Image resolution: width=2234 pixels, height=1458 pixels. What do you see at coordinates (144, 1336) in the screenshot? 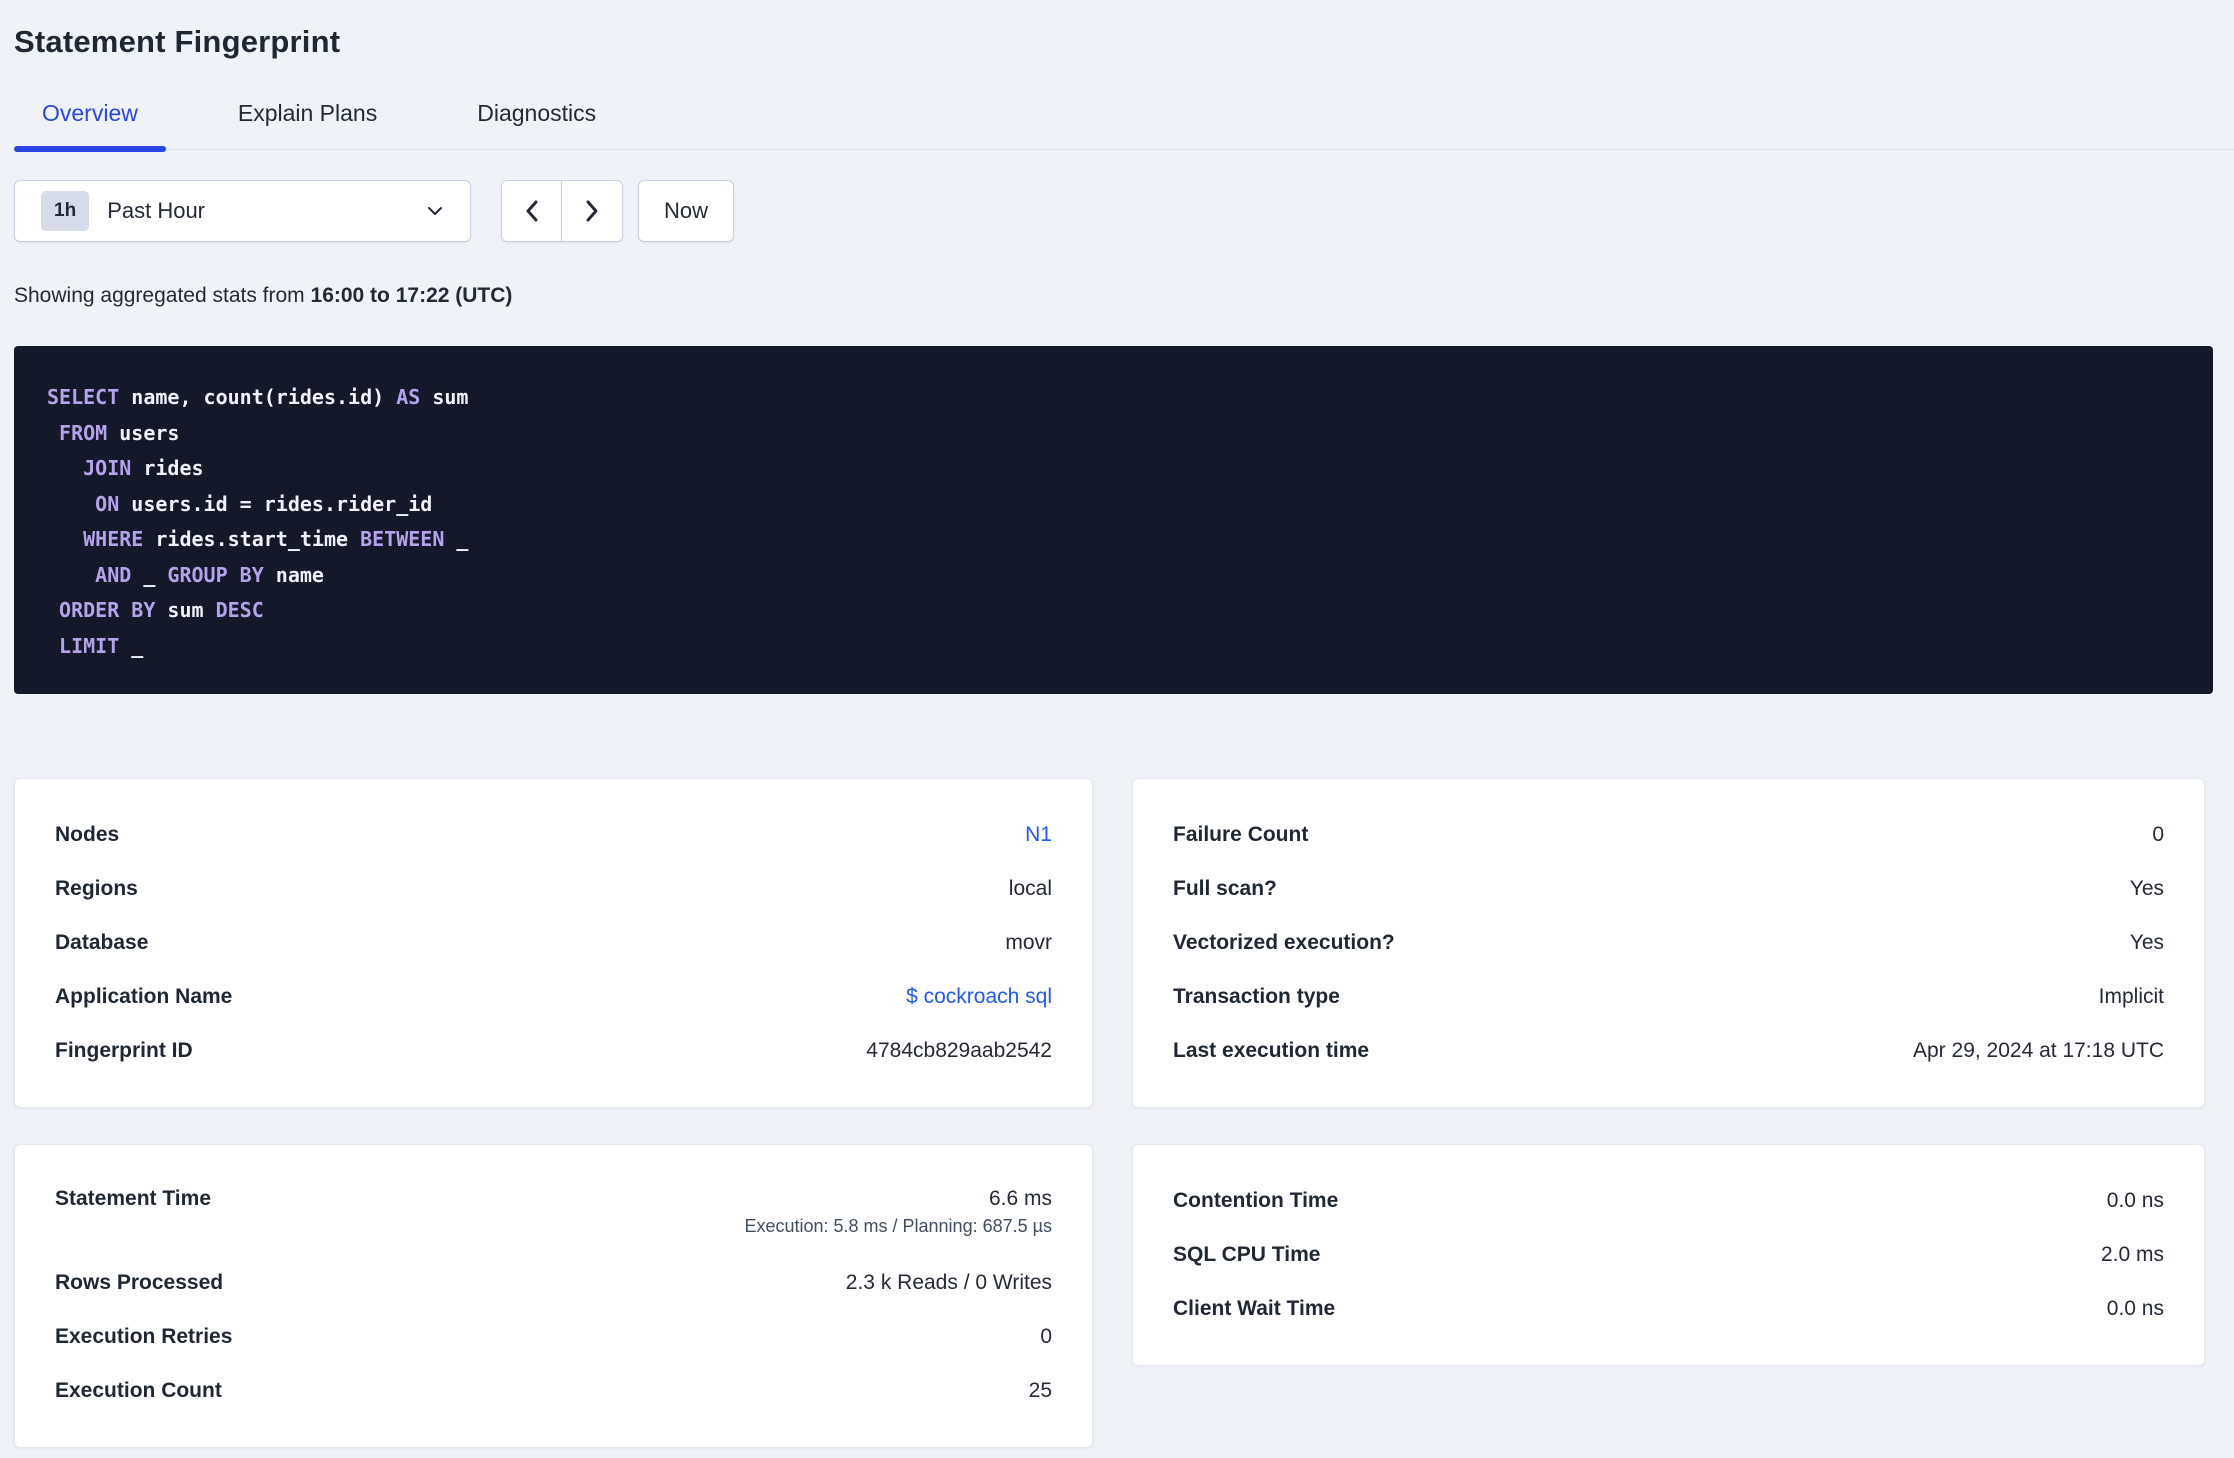
I see `row-label: Execution Retries` at bounding box center [144, 1336].